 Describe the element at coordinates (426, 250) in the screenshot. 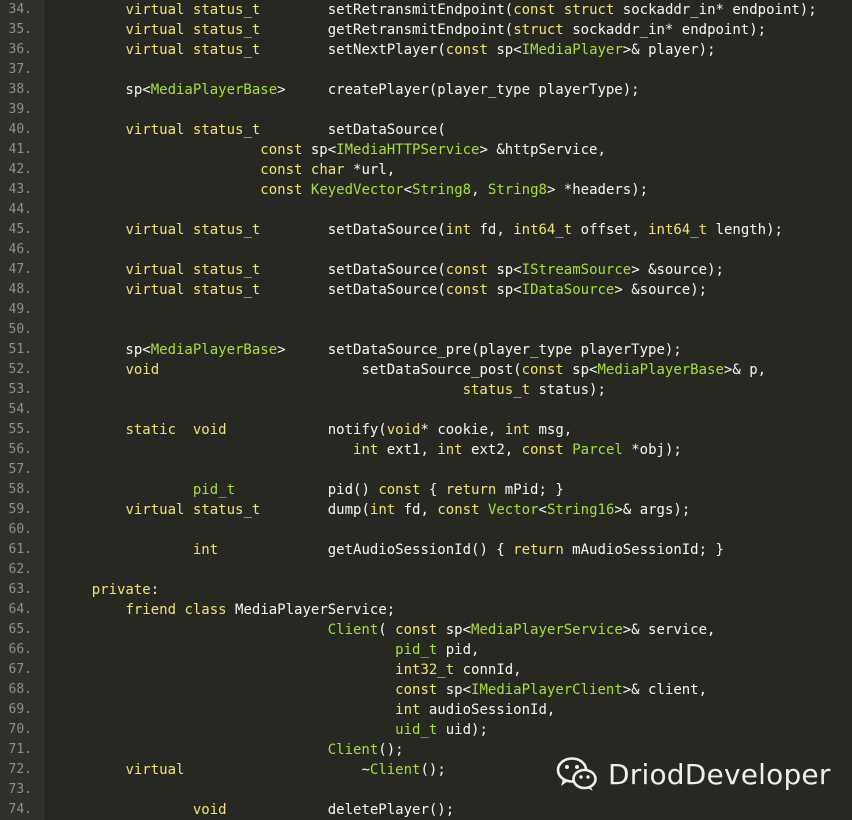

I see `code-line: 46.` at that location.